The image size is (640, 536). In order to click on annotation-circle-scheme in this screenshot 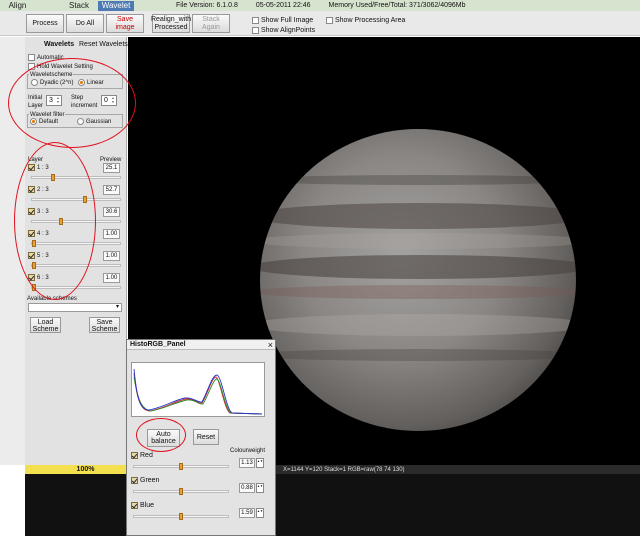, I will do `click(72, 103)`.